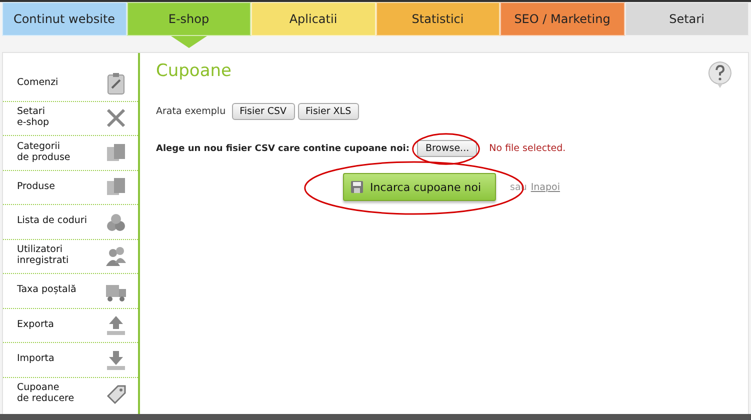 The image size is (751, 420). I want to click on sidebar-label: Utilizatori inregistrati, so click(43, 256).